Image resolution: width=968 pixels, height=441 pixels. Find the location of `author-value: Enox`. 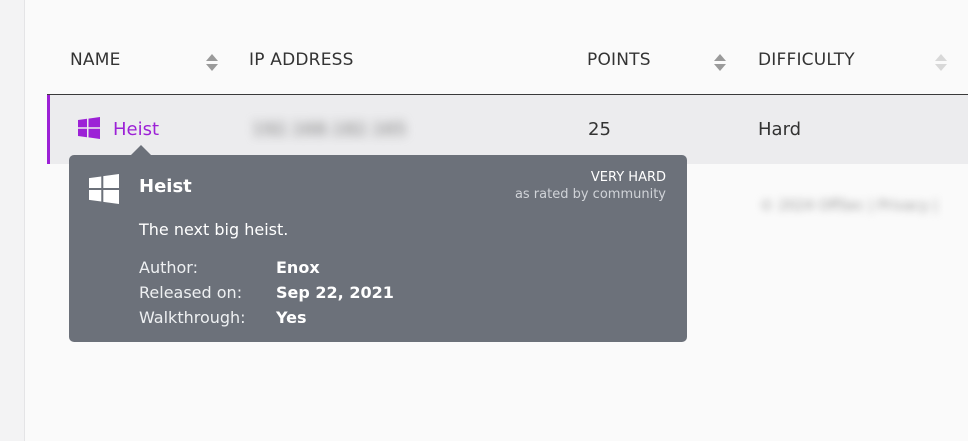

author-value: Enox is located at coordinates (298, 267).